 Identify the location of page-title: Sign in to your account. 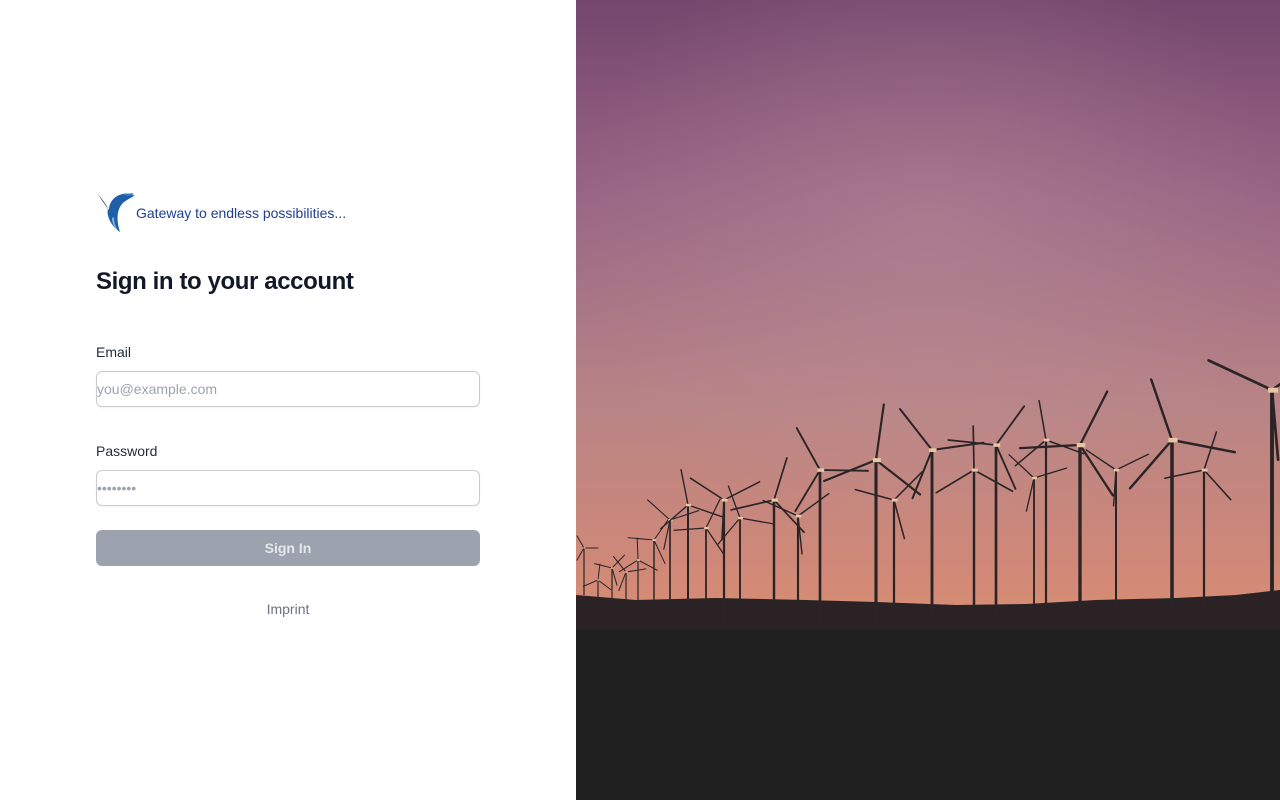
(225, 281).